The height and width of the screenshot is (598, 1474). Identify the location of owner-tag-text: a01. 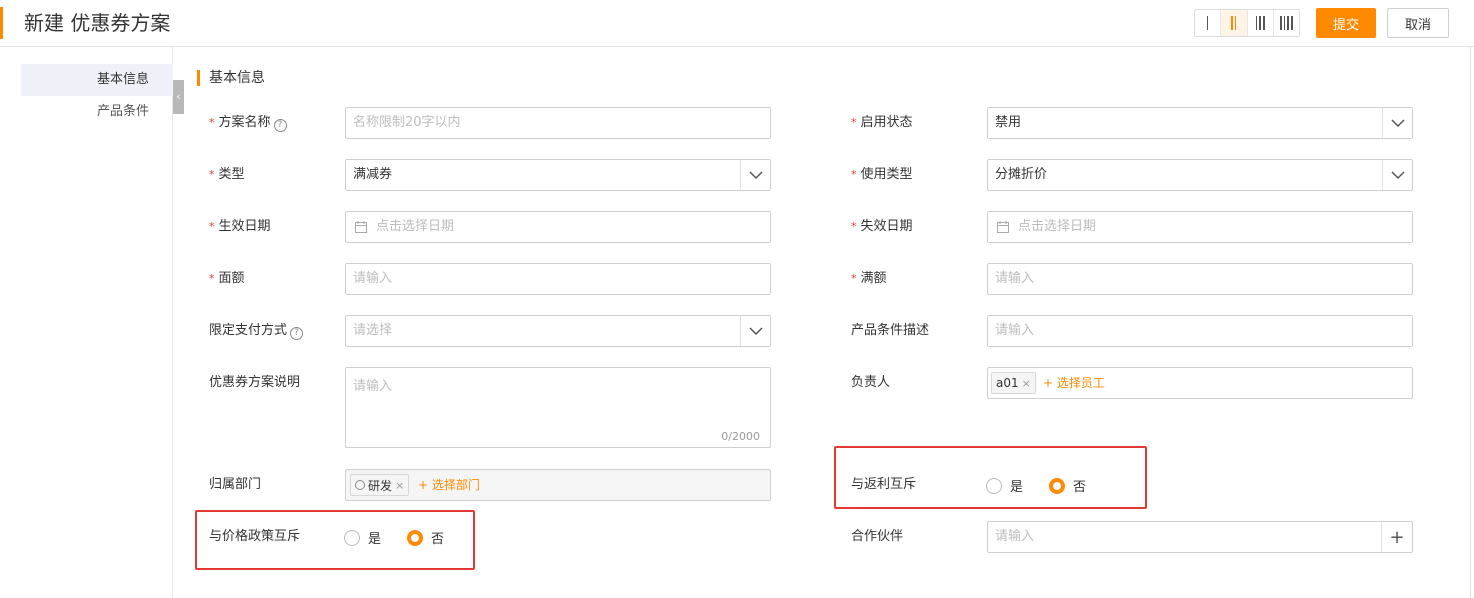
(1007, 383).